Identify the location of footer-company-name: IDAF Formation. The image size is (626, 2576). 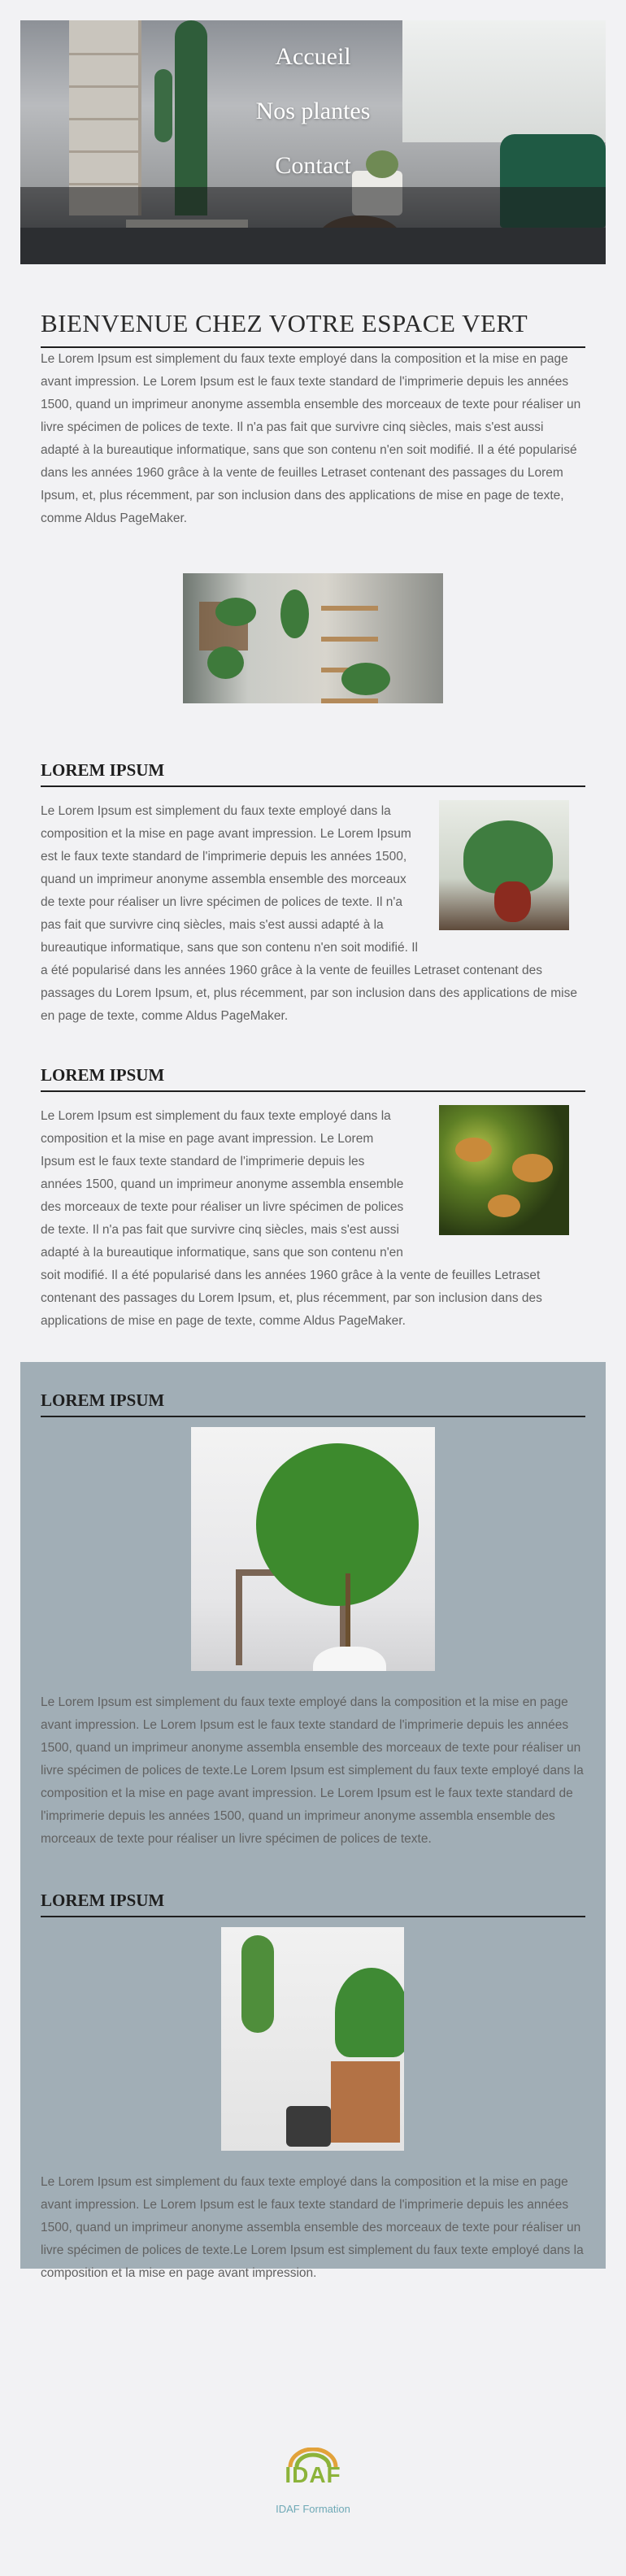
(313, 2509).